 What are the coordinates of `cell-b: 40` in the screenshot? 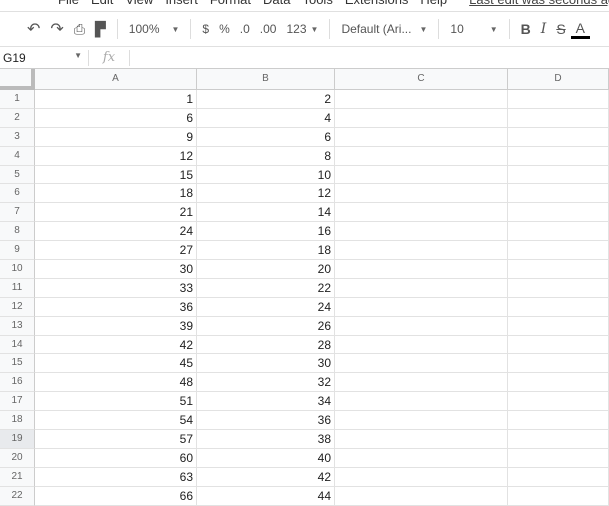 It's located at (266, 458).